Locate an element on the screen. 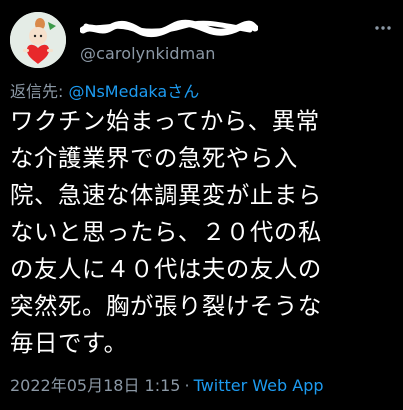 The height and width of the screenshot is (410, 403). tweet-timestamp: 2022年05月18日 1:15 is located at coordinates (95, 385).